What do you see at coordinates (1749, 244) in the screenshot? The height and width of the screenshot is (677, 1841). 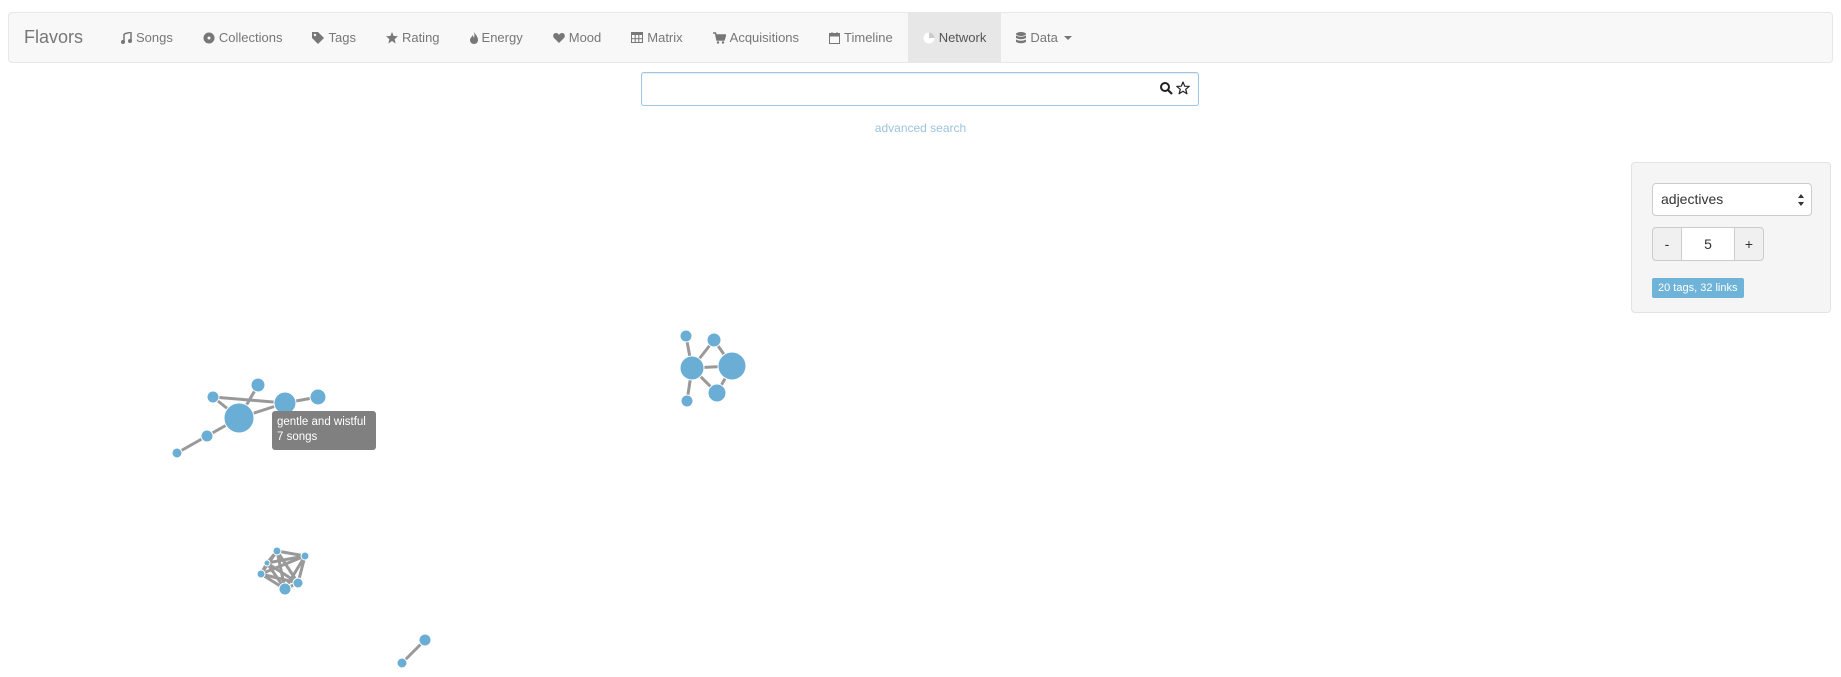 I see `increment-button: +` at bounding box center [1749, 244].